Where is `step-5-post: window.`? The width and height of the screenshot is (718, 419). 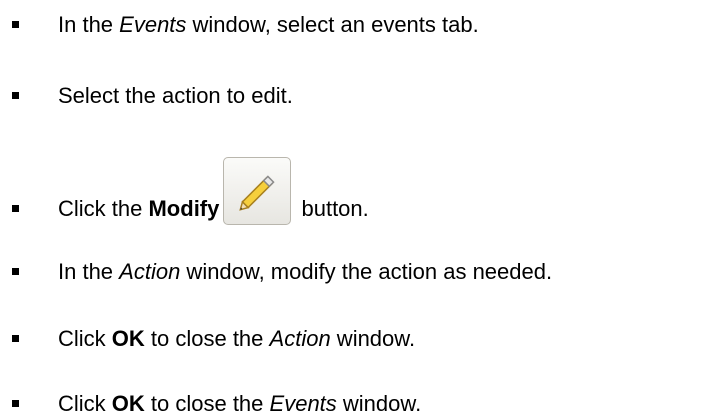
step-5-post: window. is located at coordinates (373, 338).